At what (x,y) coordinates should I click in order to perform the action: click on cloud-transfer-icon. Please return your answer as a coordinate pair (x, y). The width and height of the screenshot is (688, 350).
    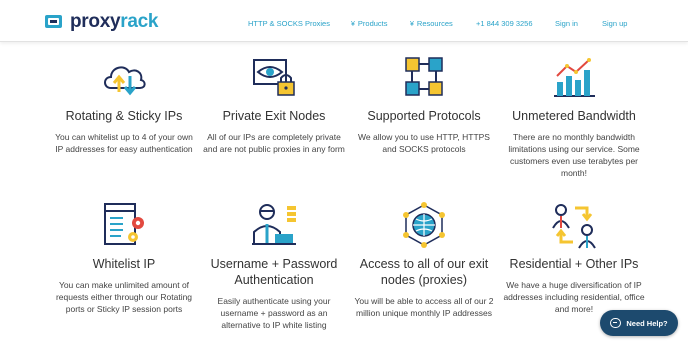
    Looking at the image, I should click on (125, 81).